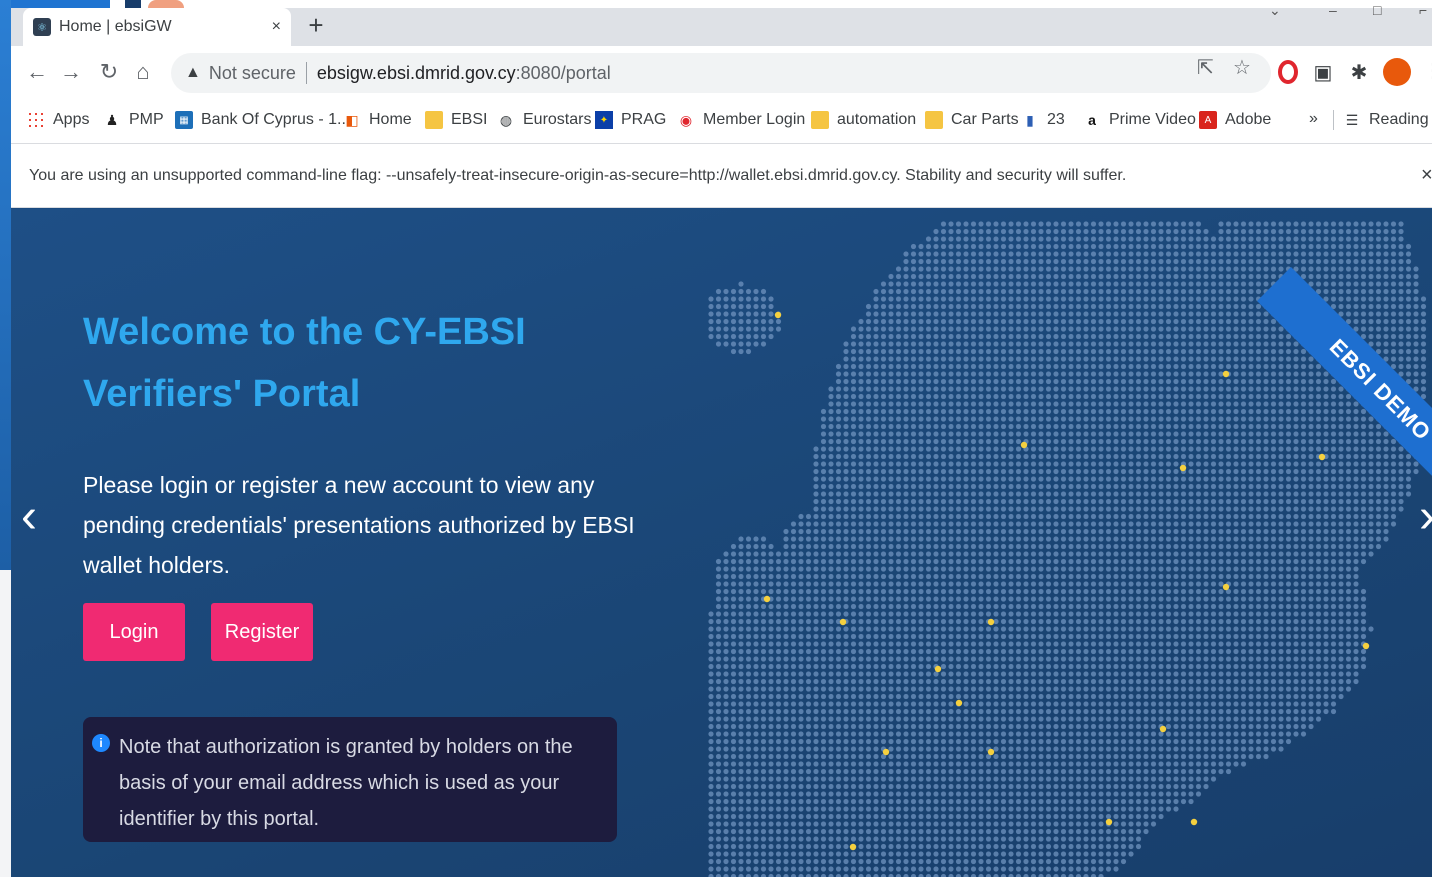  I want to click on menu-icon: ⋮, so click(1427, 70).